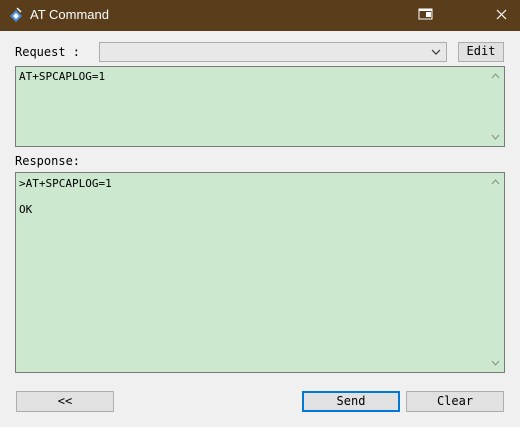  I want to click on clear-button: Clear, so click(455, 401).